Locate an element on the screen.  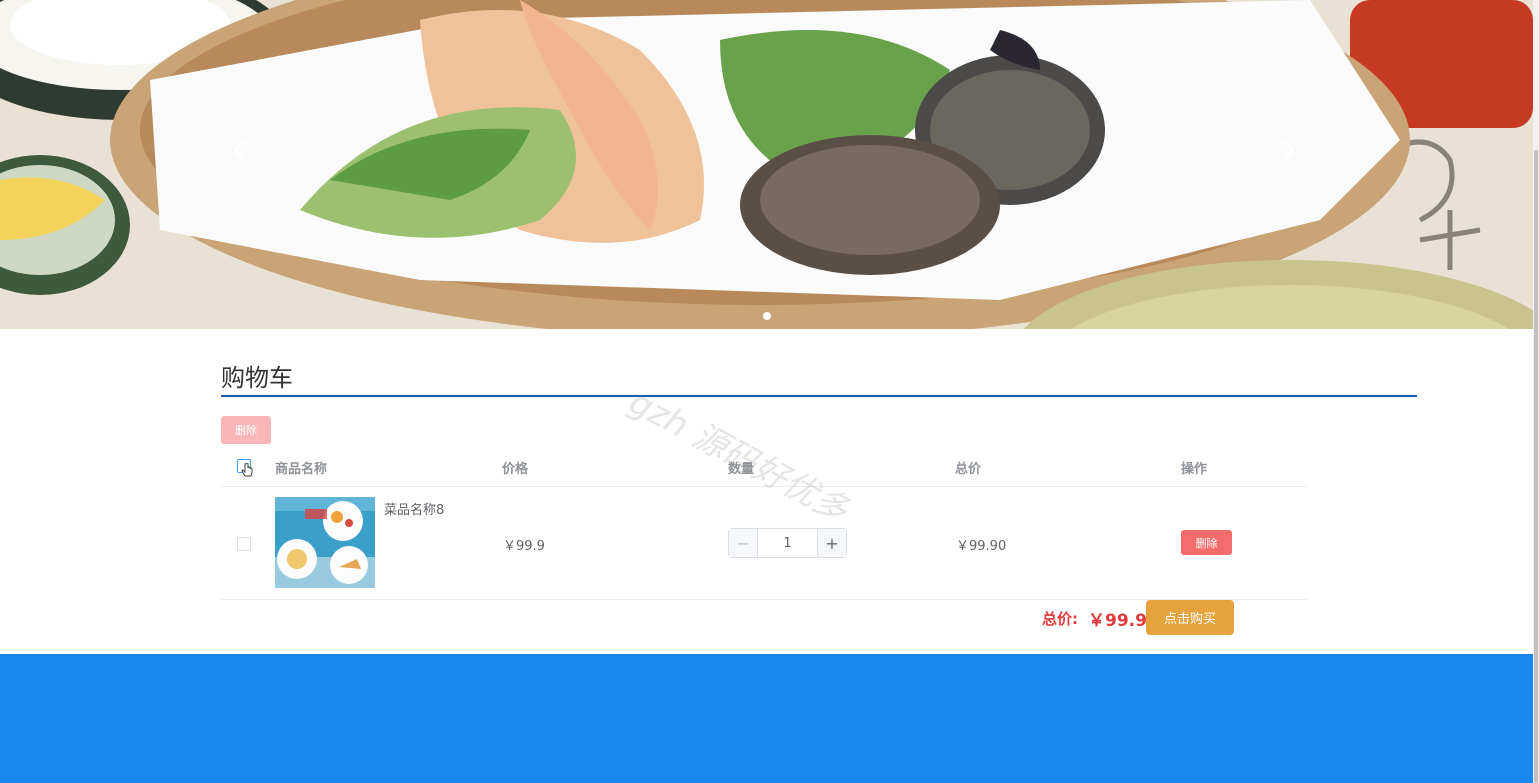
quantity-input: 1 is located at coordinates (787, 543).